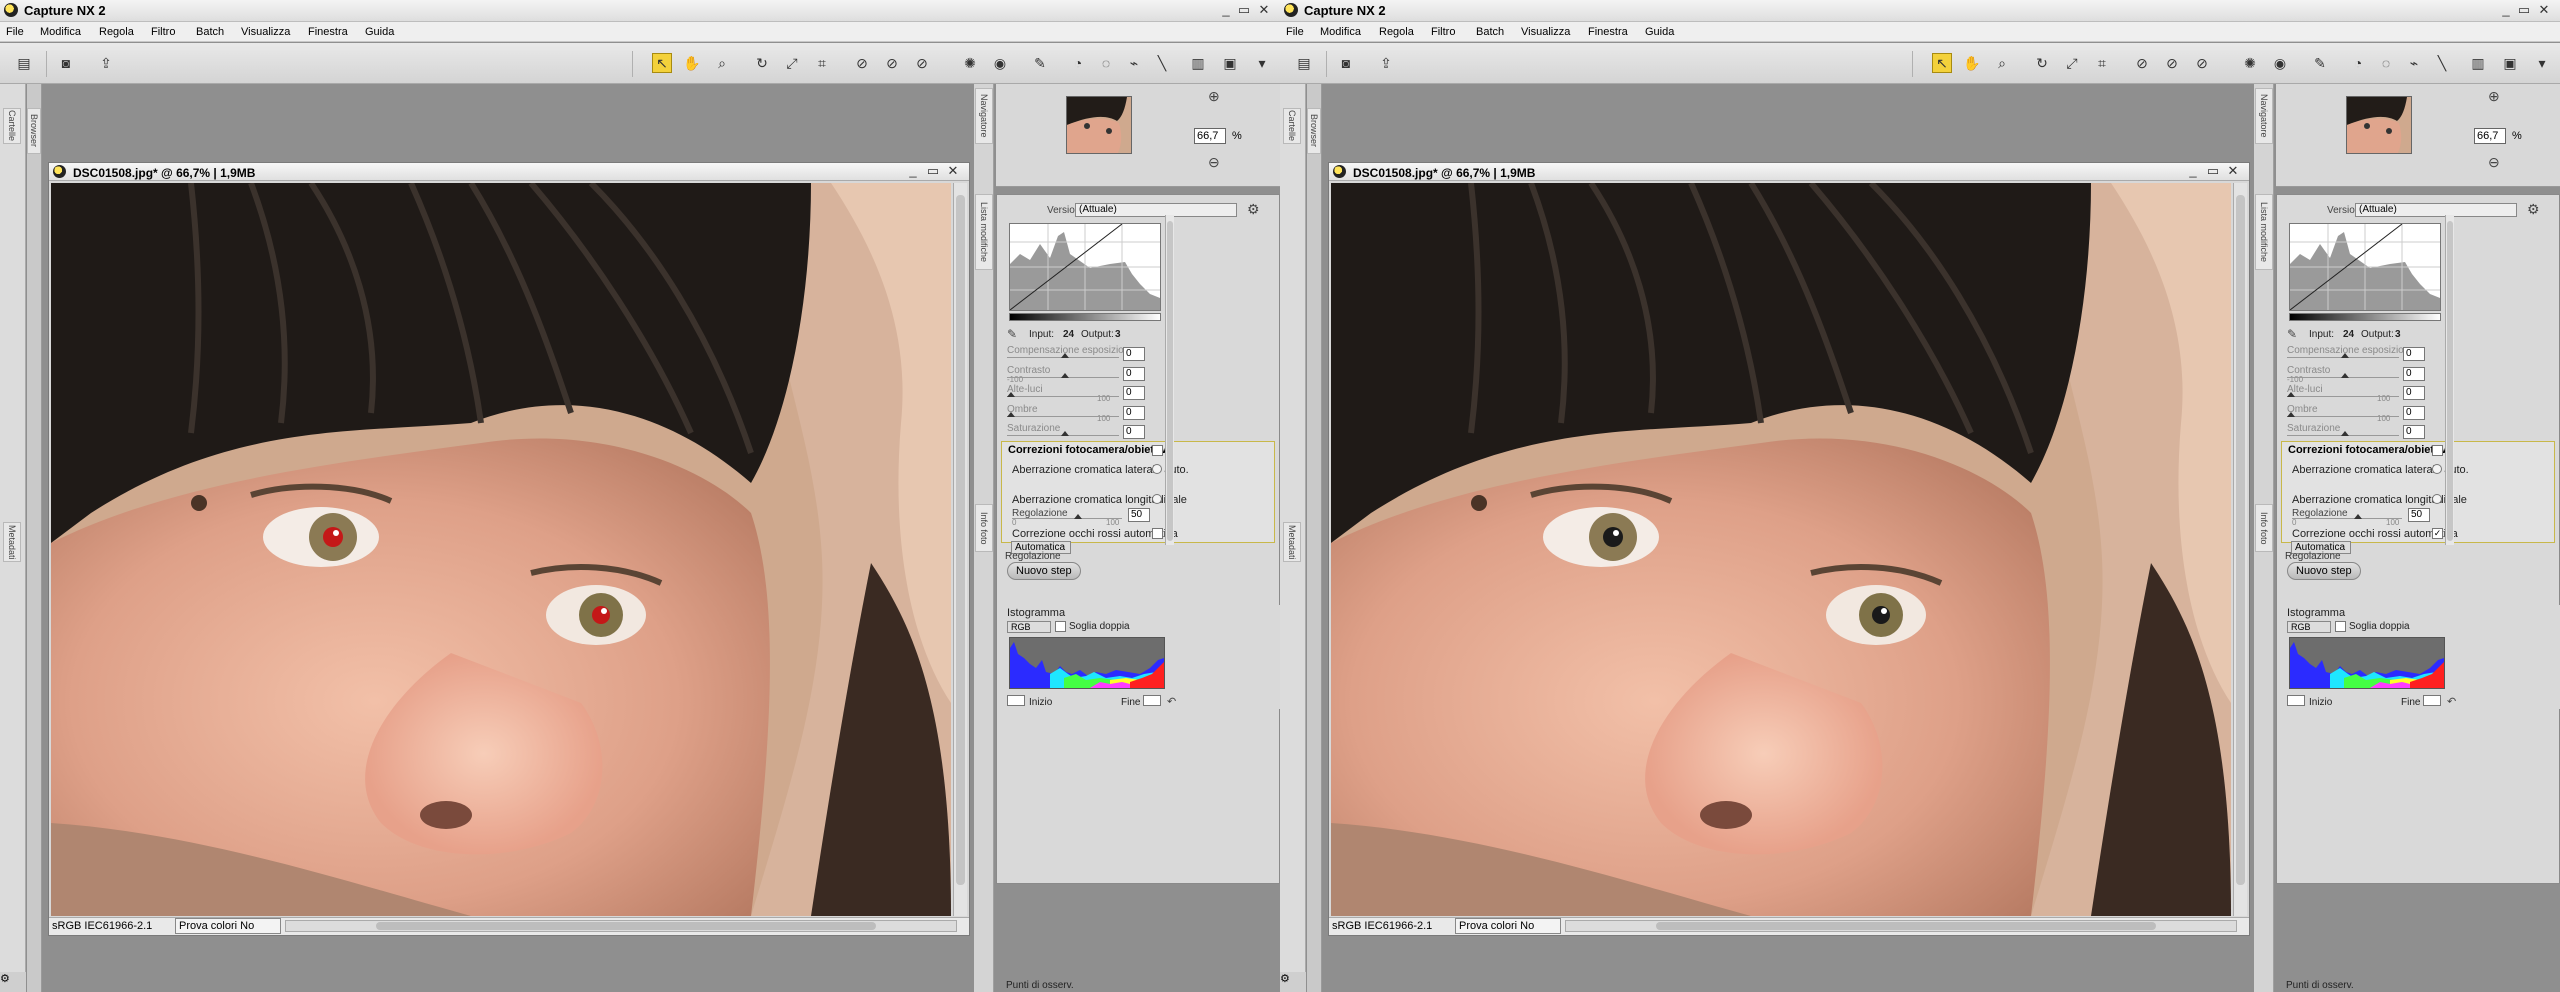 The width and height of the screenshot is (2560, 992). I want to click on menu-guida: Guida, so click(1659, 32).